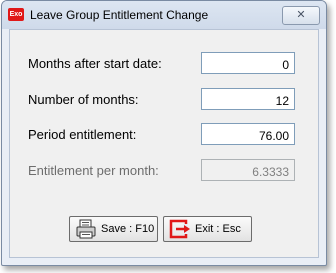 Image resolution: width=336 pixels, height=273 pixels. What do you see at coordinates (218, 229) in the screenshot?
I see `exit-button-label: Exit : Esc` at bounding box center [218, 229].